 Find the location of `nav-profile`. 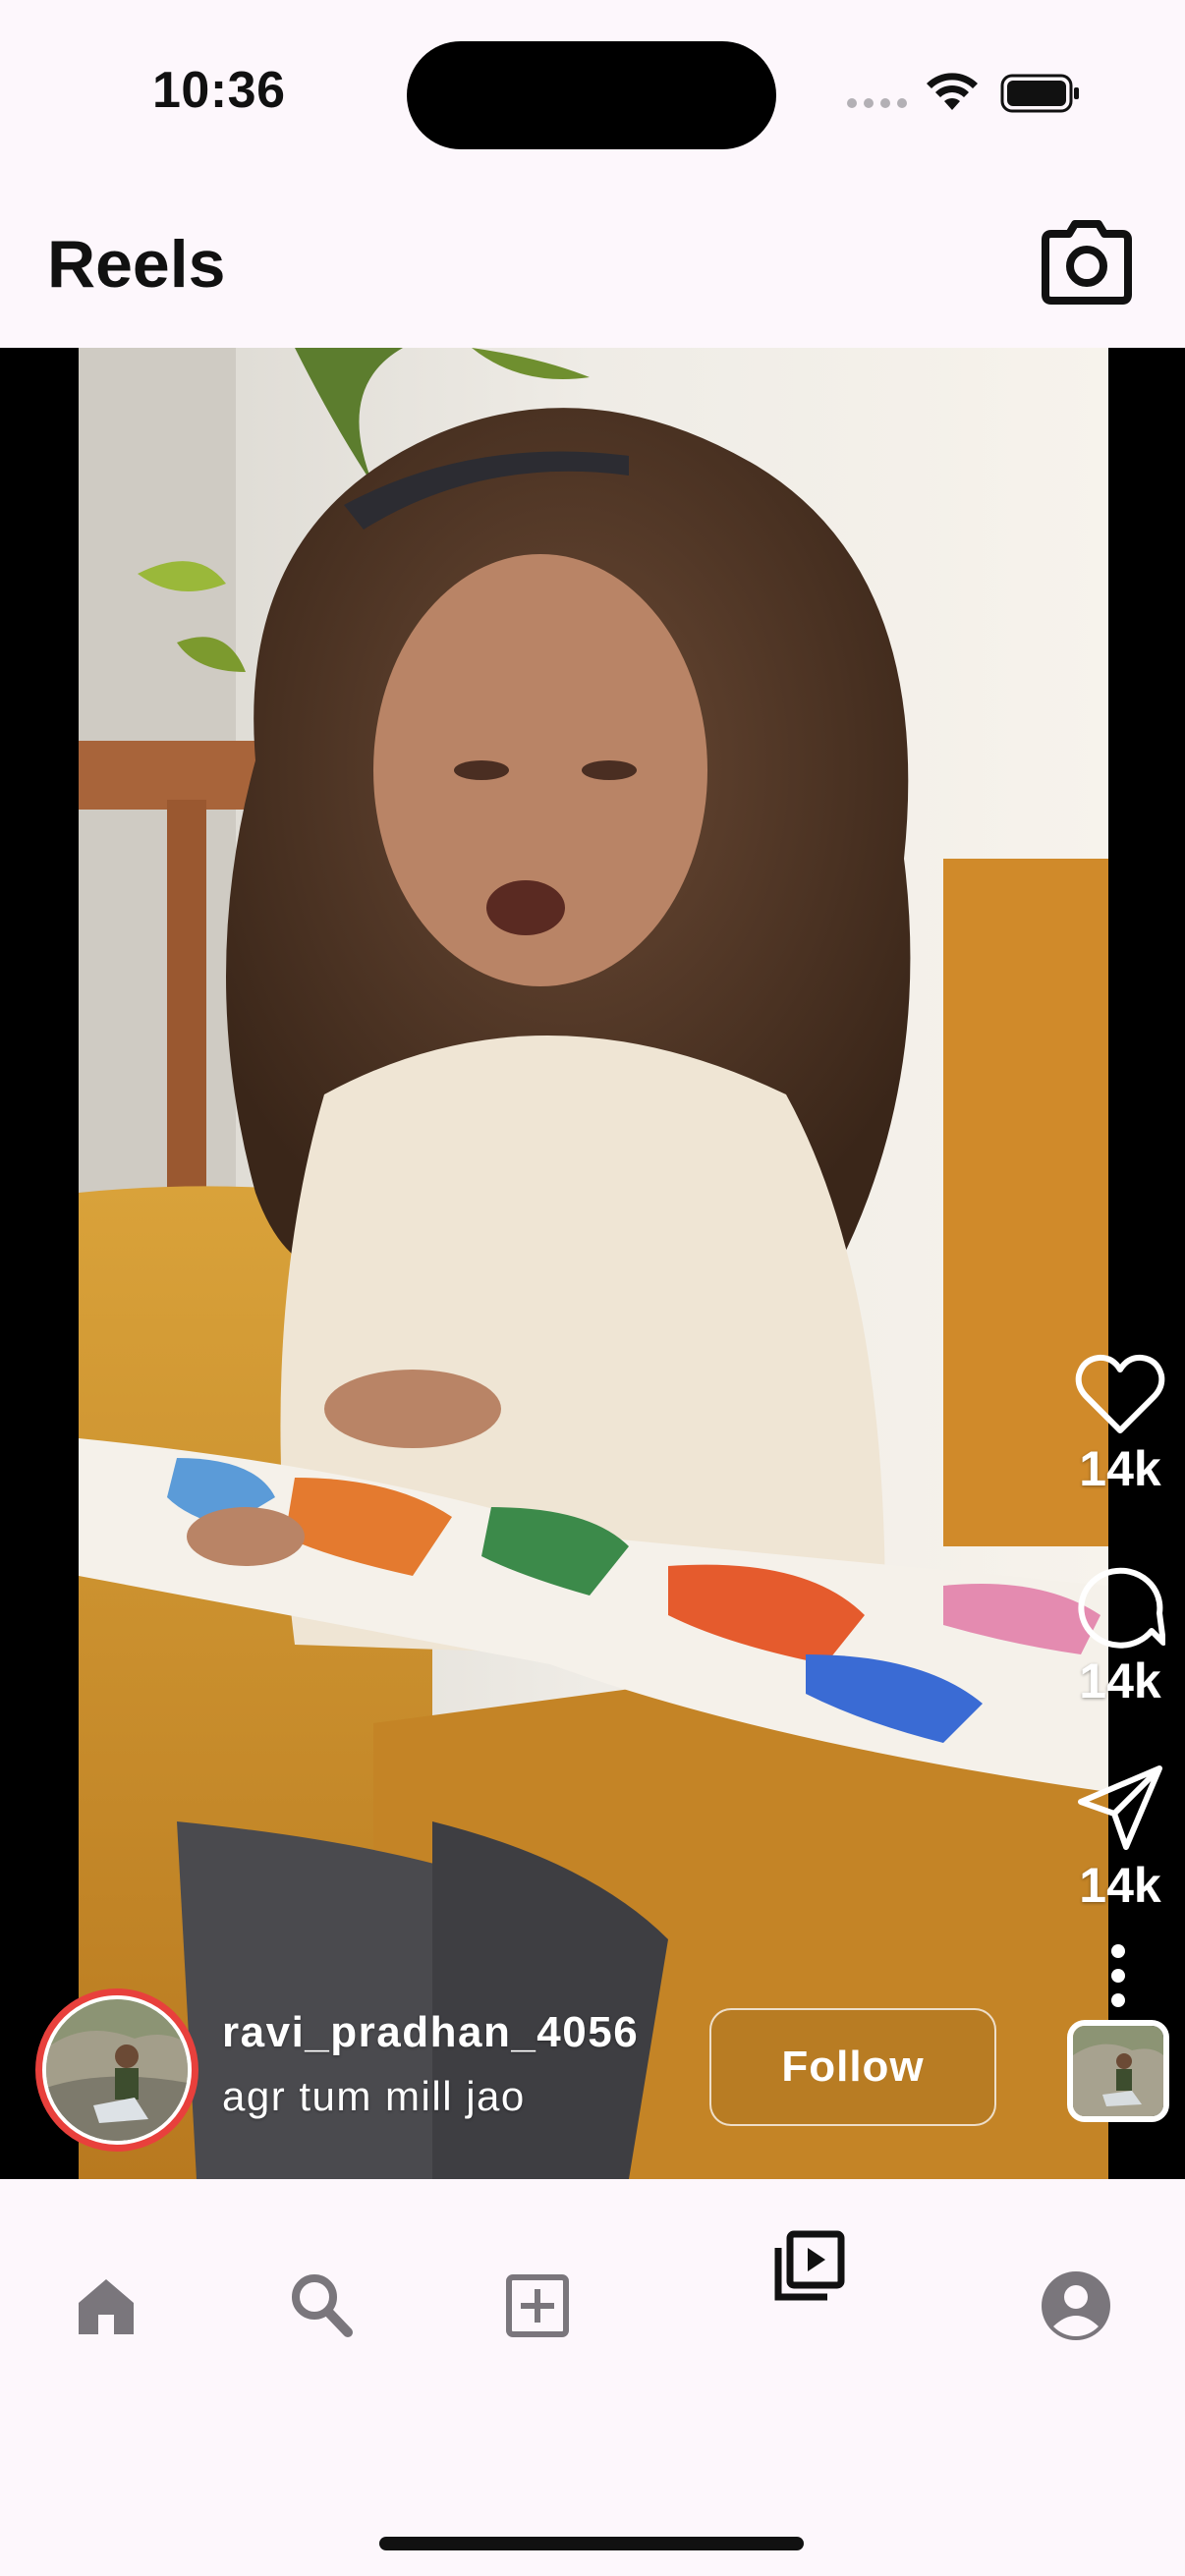

nav-profile is located at coordinates (1076, 2308).